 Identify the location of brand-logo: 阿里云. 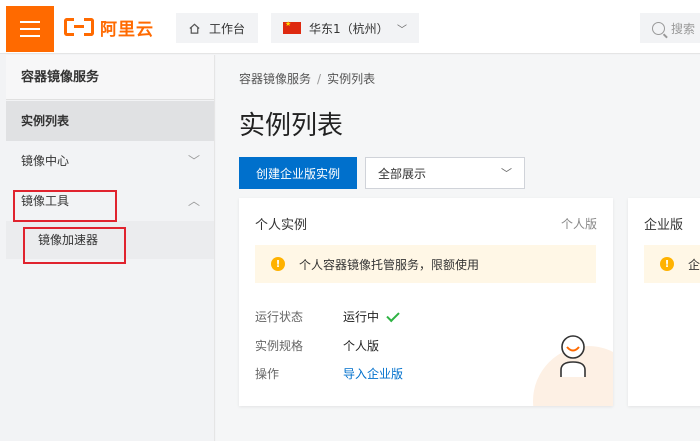
(109, 27).